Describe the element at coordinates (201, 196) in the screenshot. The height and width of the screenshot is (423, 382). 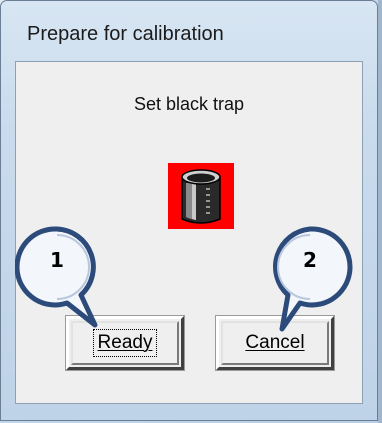
I see `black-trap-icon` at that location.